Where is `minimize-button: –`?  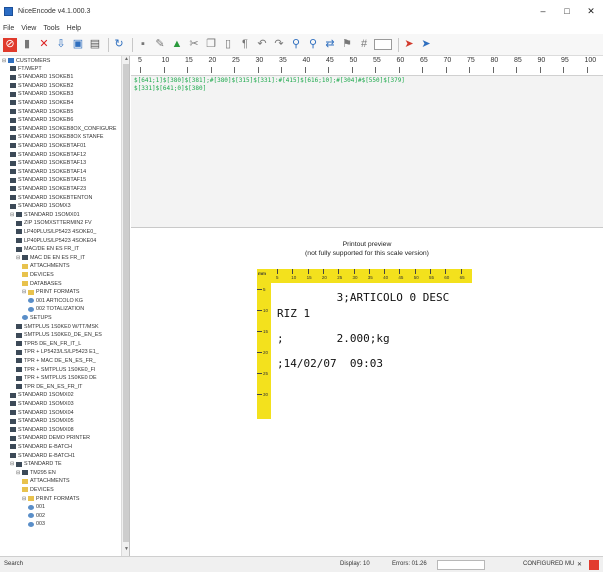 minimize-button: – is located at coordinates (543, 11).